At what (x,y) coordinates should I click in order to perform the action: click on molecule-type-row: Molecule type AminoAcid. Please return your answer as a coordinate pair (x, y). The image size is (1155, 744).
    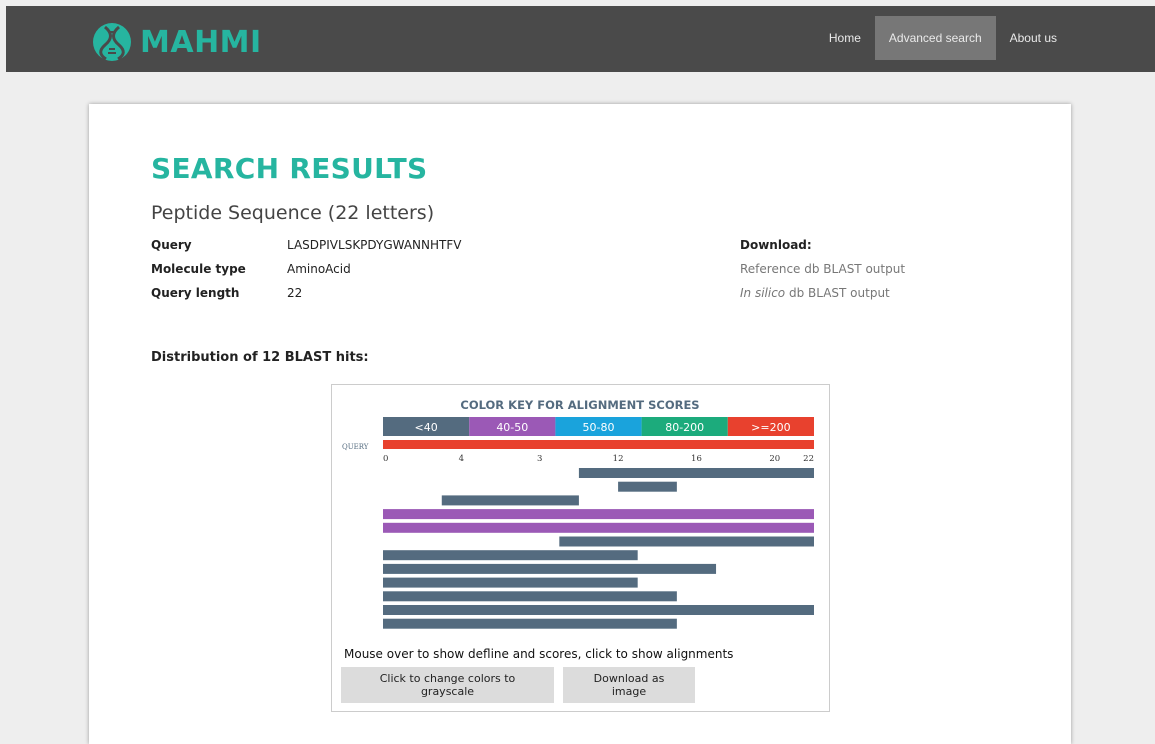
    Looking at the image, I should click on (306, 274).